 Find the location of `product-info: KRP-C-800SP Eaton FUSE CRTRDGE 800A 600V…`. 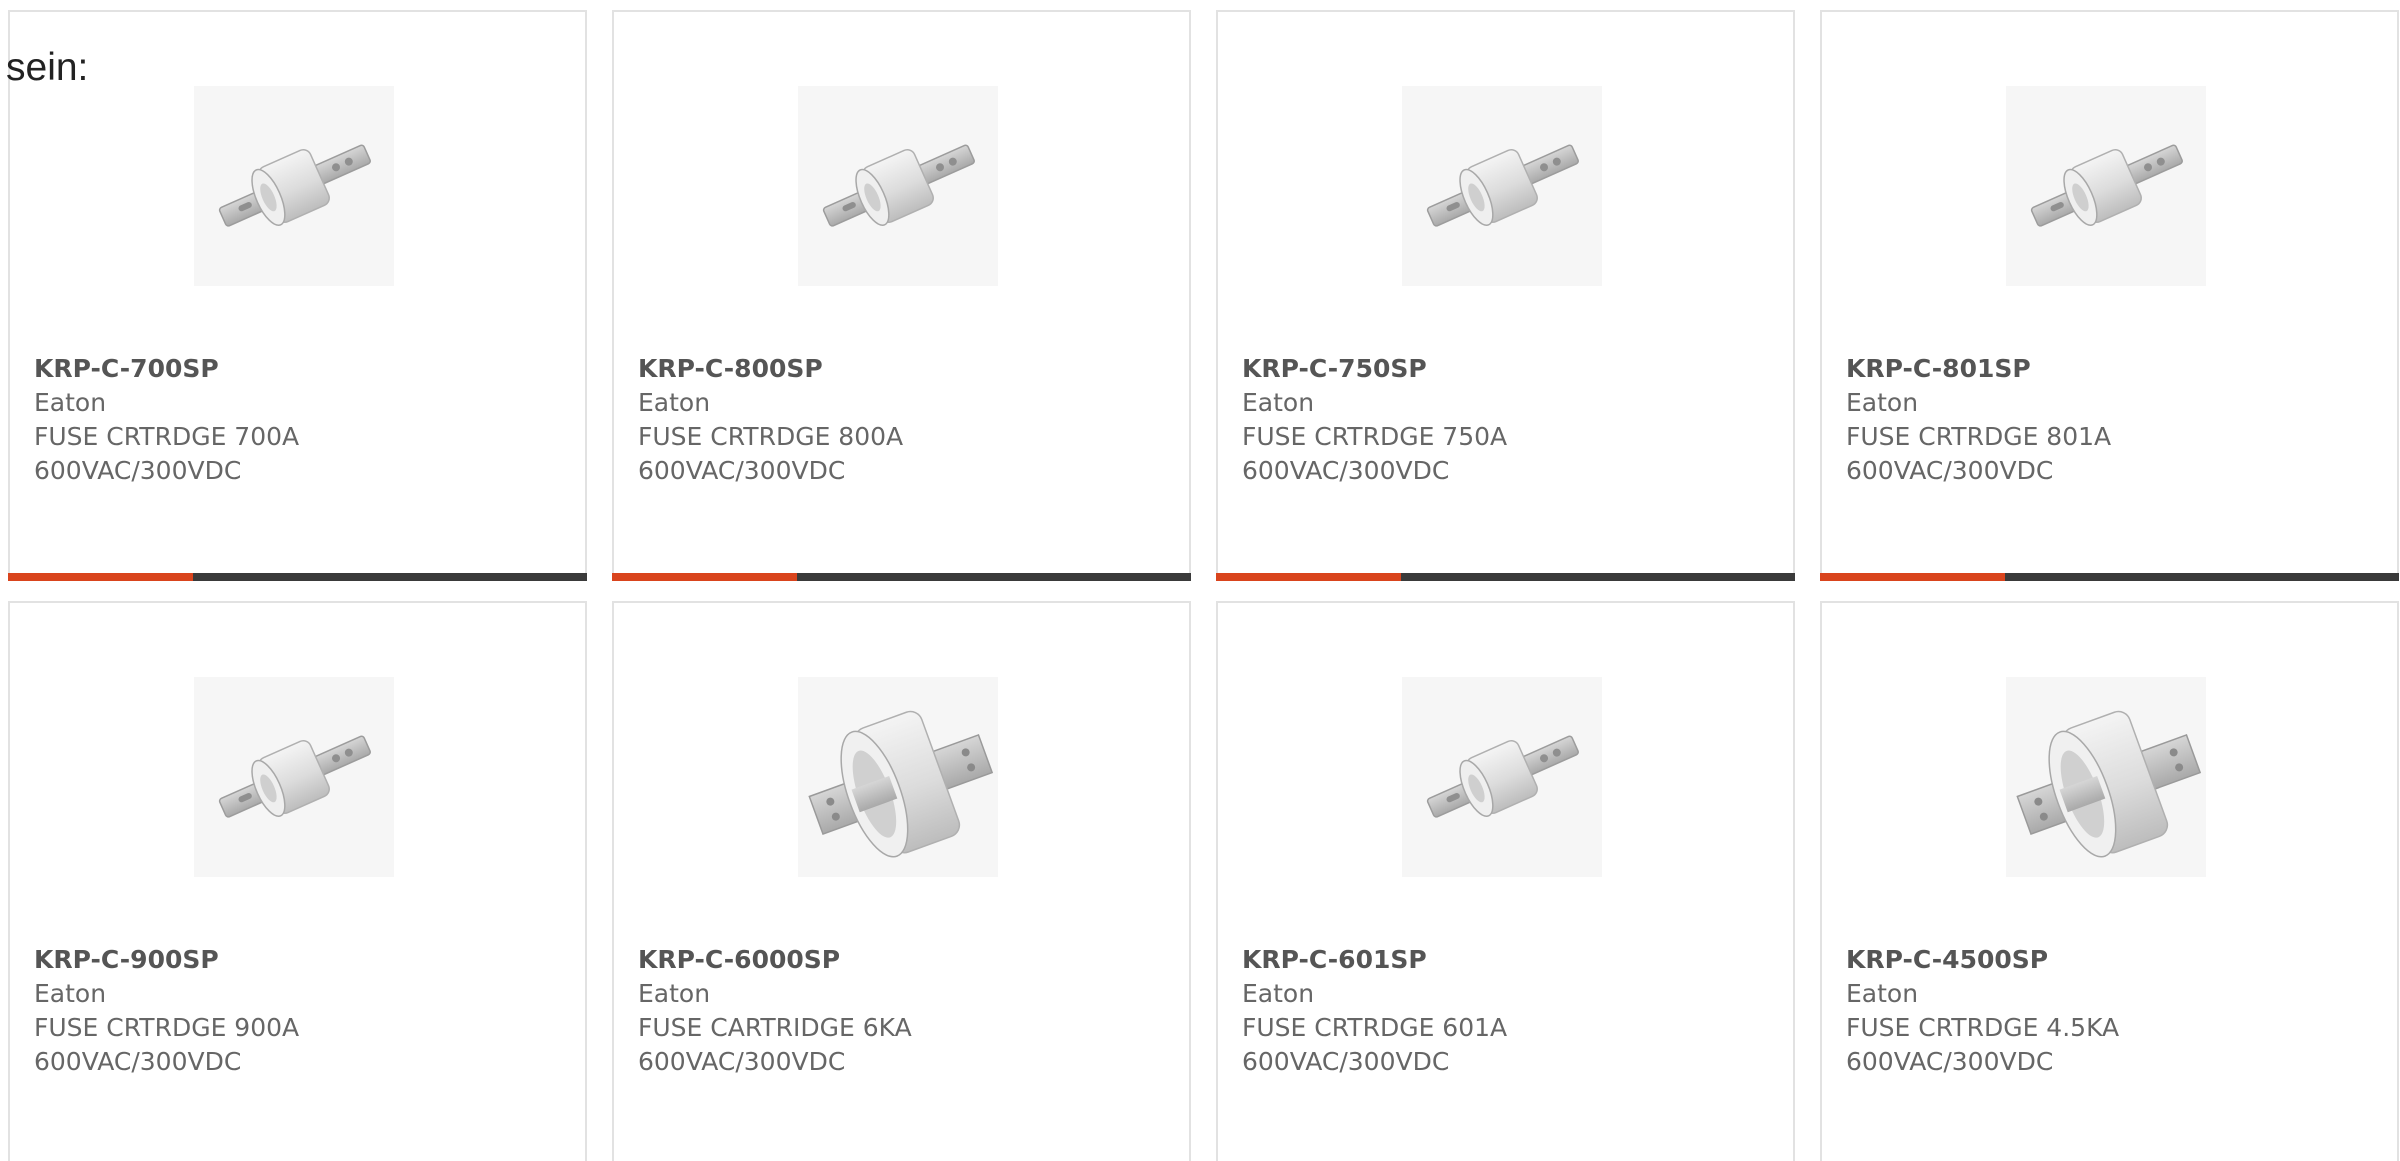

product-info: KRP-C-800SP Eaton FUSE CRTRDGE 800A 600V… is located at coordinates (770, 420).